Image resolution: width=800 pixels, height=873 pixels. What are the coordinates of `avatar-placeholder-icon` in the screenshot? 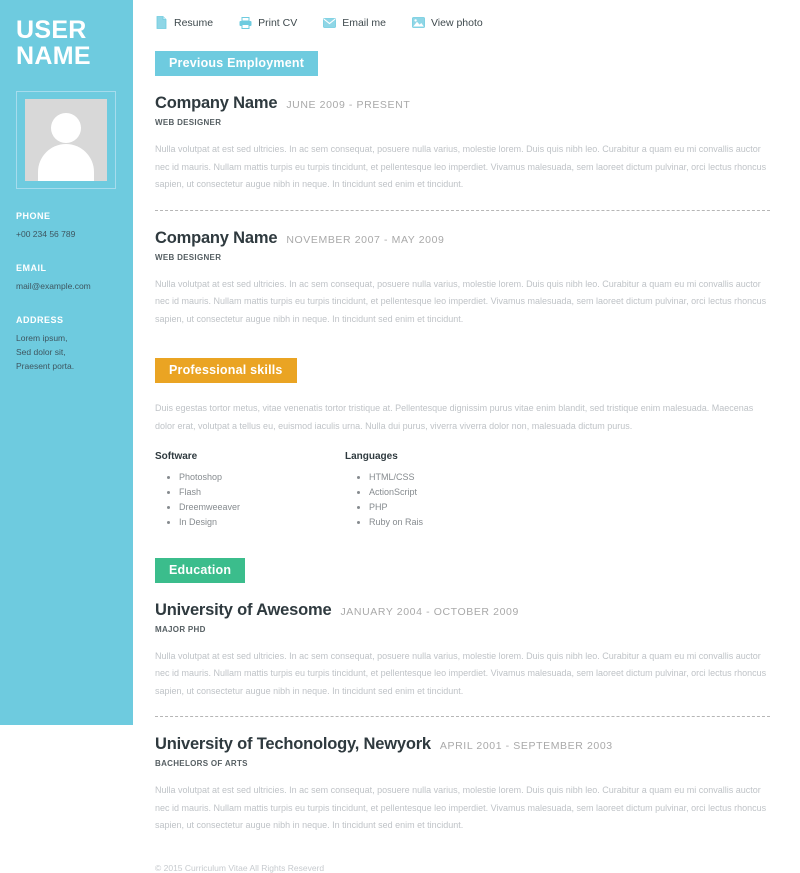 It's located at (66, 140).